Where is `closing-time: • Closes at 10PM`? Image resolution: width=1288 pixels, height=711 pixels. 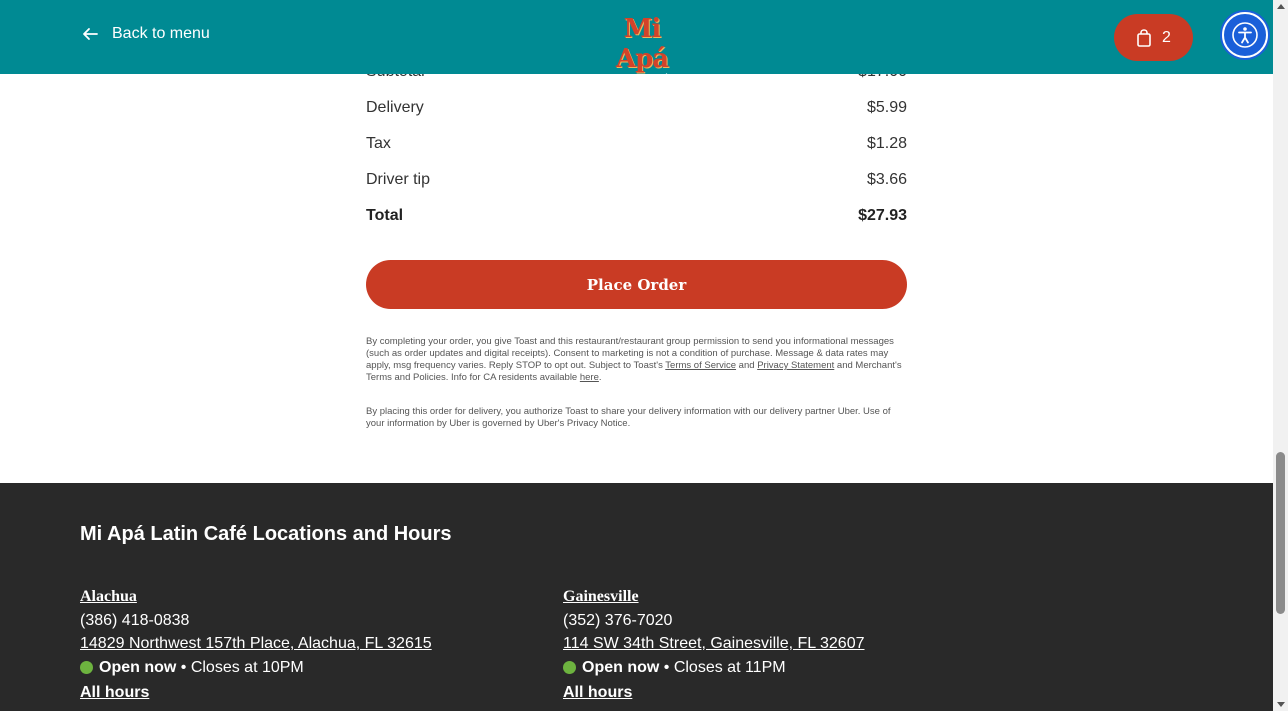
closing-time: • Closes at 10PM is located at coordinates (240, 667).